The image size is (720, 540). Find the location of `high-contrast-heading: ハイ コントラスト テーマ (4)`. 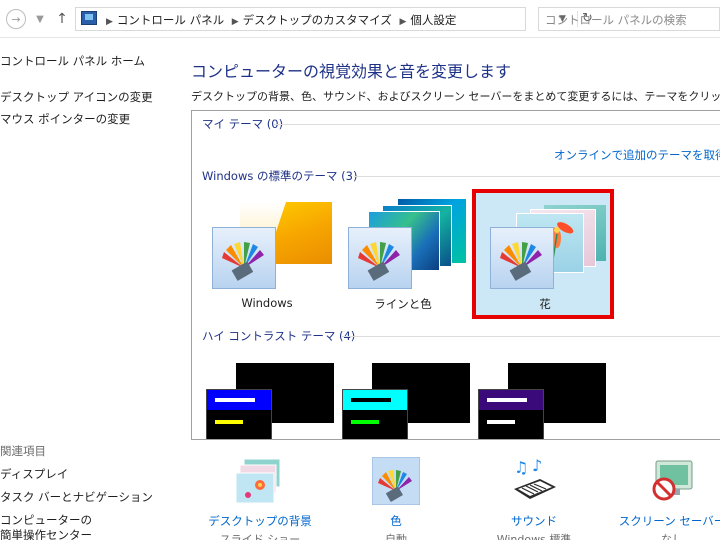

high-contrast-heading: ハイ コントラスト テーマ (4) is located at coordinates (279, 336).